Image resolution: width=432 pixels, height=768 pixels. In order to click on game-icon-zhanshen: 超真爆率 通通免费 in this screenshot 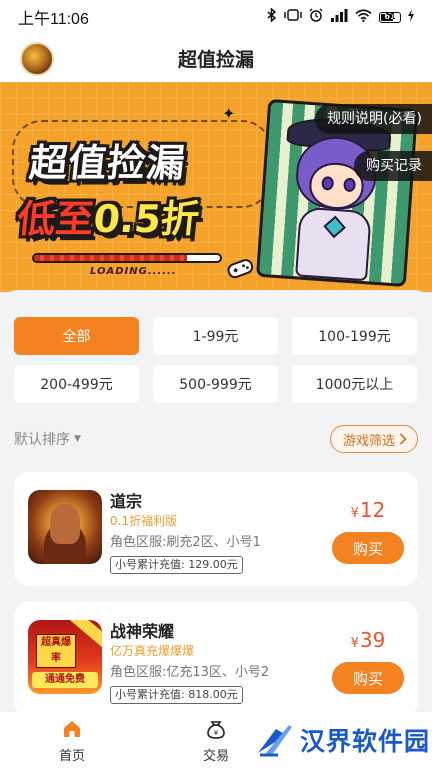, I will do `click(65, 657)`.